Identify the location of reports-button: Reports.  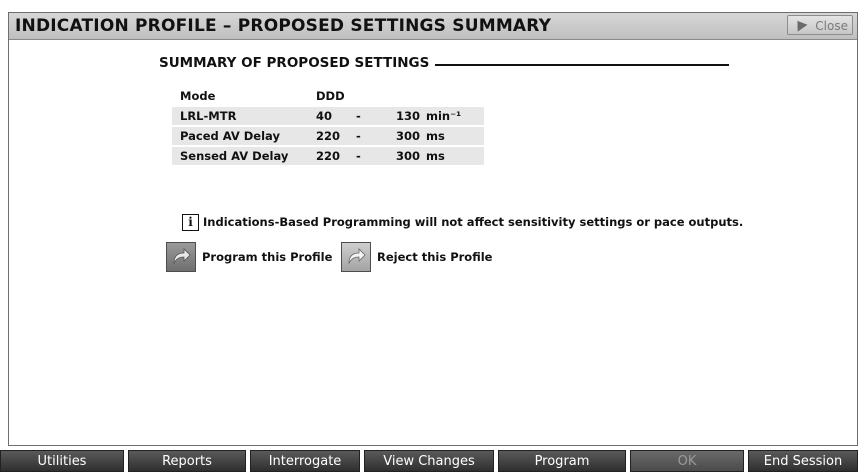
(187, 461).